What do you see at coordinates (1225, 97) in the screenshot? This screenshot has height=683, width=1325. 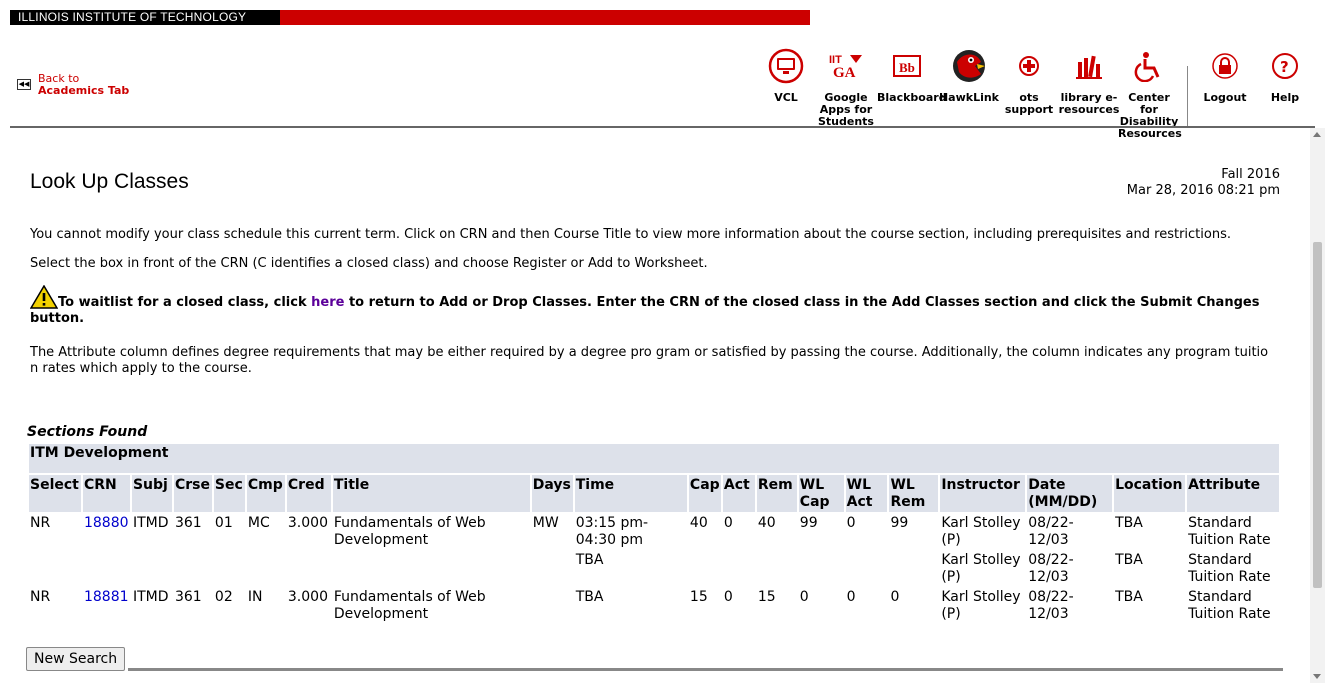 I see `nav-label: Logout` at bounding box center [1225, 97].